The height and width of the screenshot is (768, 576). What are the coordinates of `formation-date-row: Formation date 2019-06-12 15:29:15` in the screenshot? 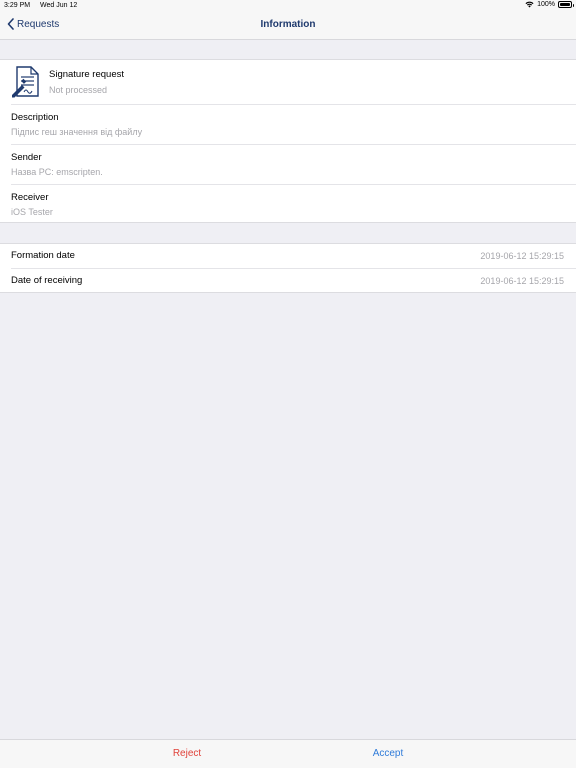 It's located at (293, 256).